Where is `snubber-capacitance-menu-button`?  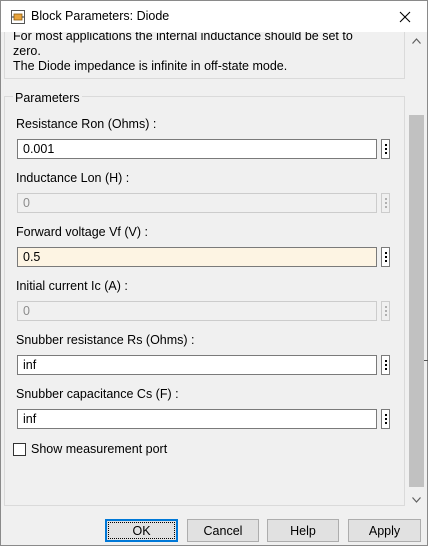 snubber-capacitance-menu-button is located at coordinates (385, 419).